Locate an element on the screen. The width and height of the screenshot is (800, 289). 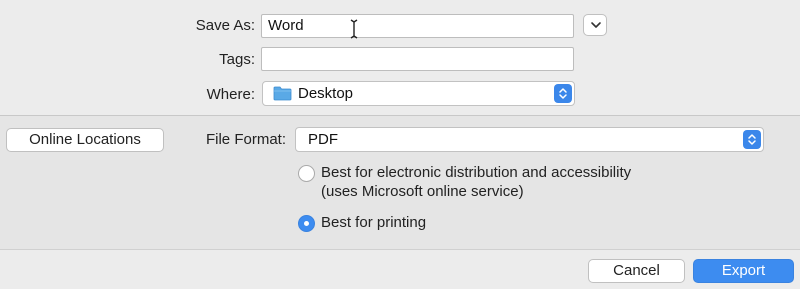
online-locations-label: Online Locations is located at coordinates (85, 139).